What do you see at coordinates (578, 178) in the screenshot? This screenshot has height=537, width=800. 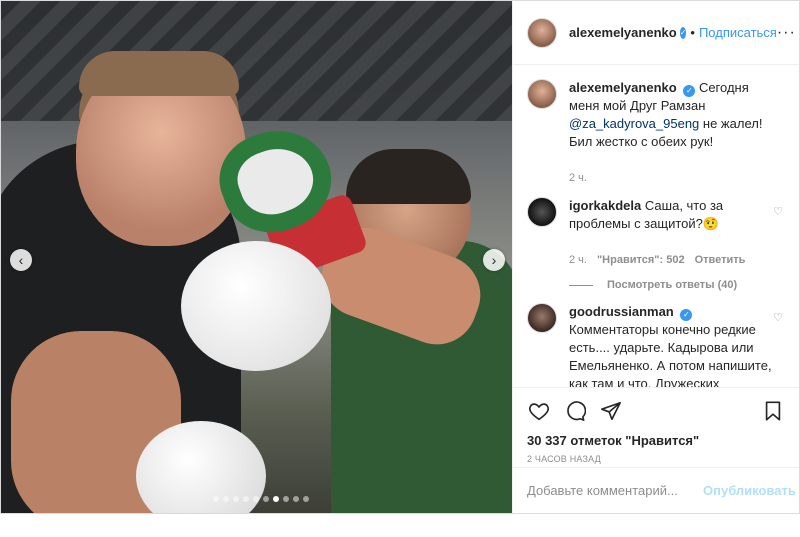 I see `caption-time: 2 ч.` at bounding box center [578, 178].